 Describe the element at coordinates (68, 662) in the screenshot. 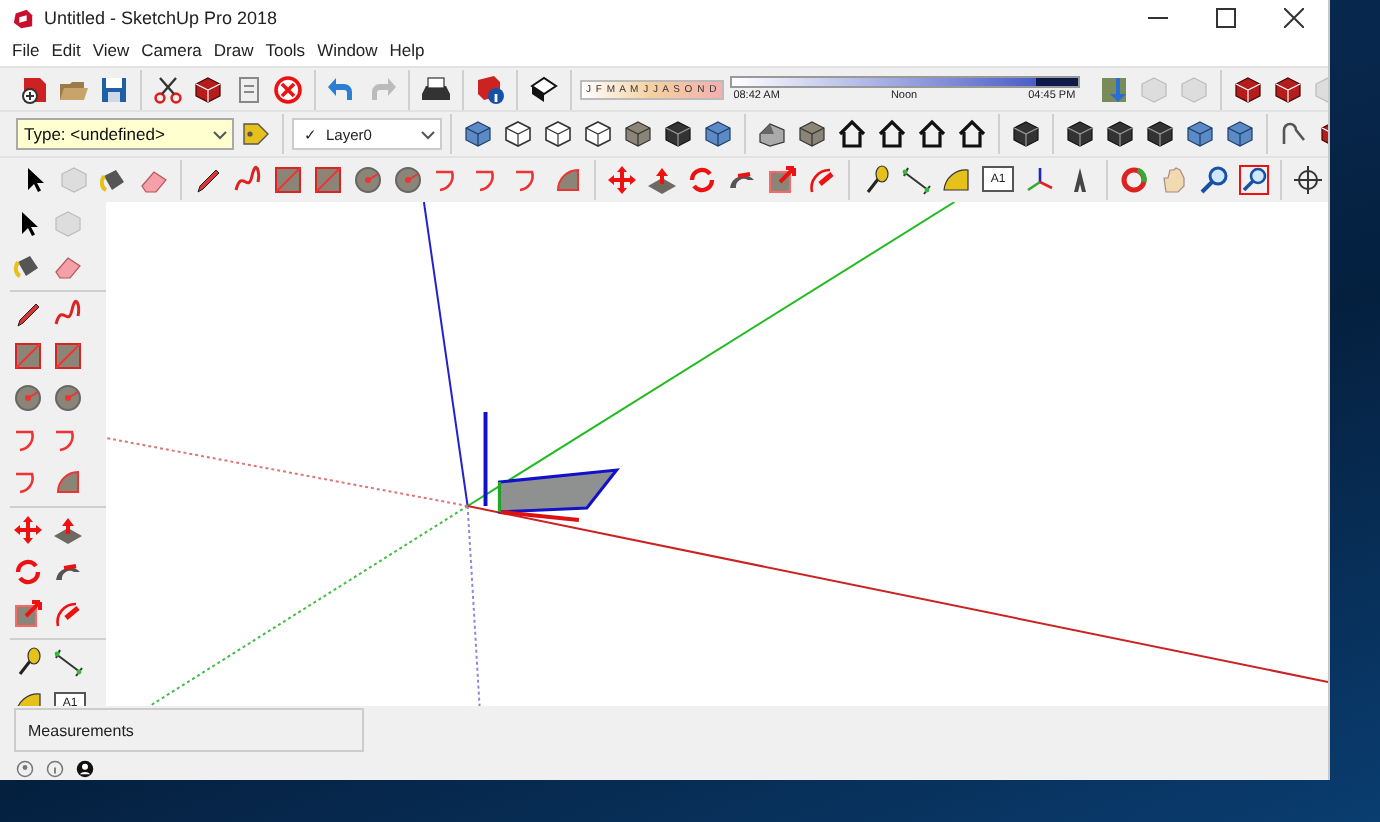

I see `dimension-icon` at that location.